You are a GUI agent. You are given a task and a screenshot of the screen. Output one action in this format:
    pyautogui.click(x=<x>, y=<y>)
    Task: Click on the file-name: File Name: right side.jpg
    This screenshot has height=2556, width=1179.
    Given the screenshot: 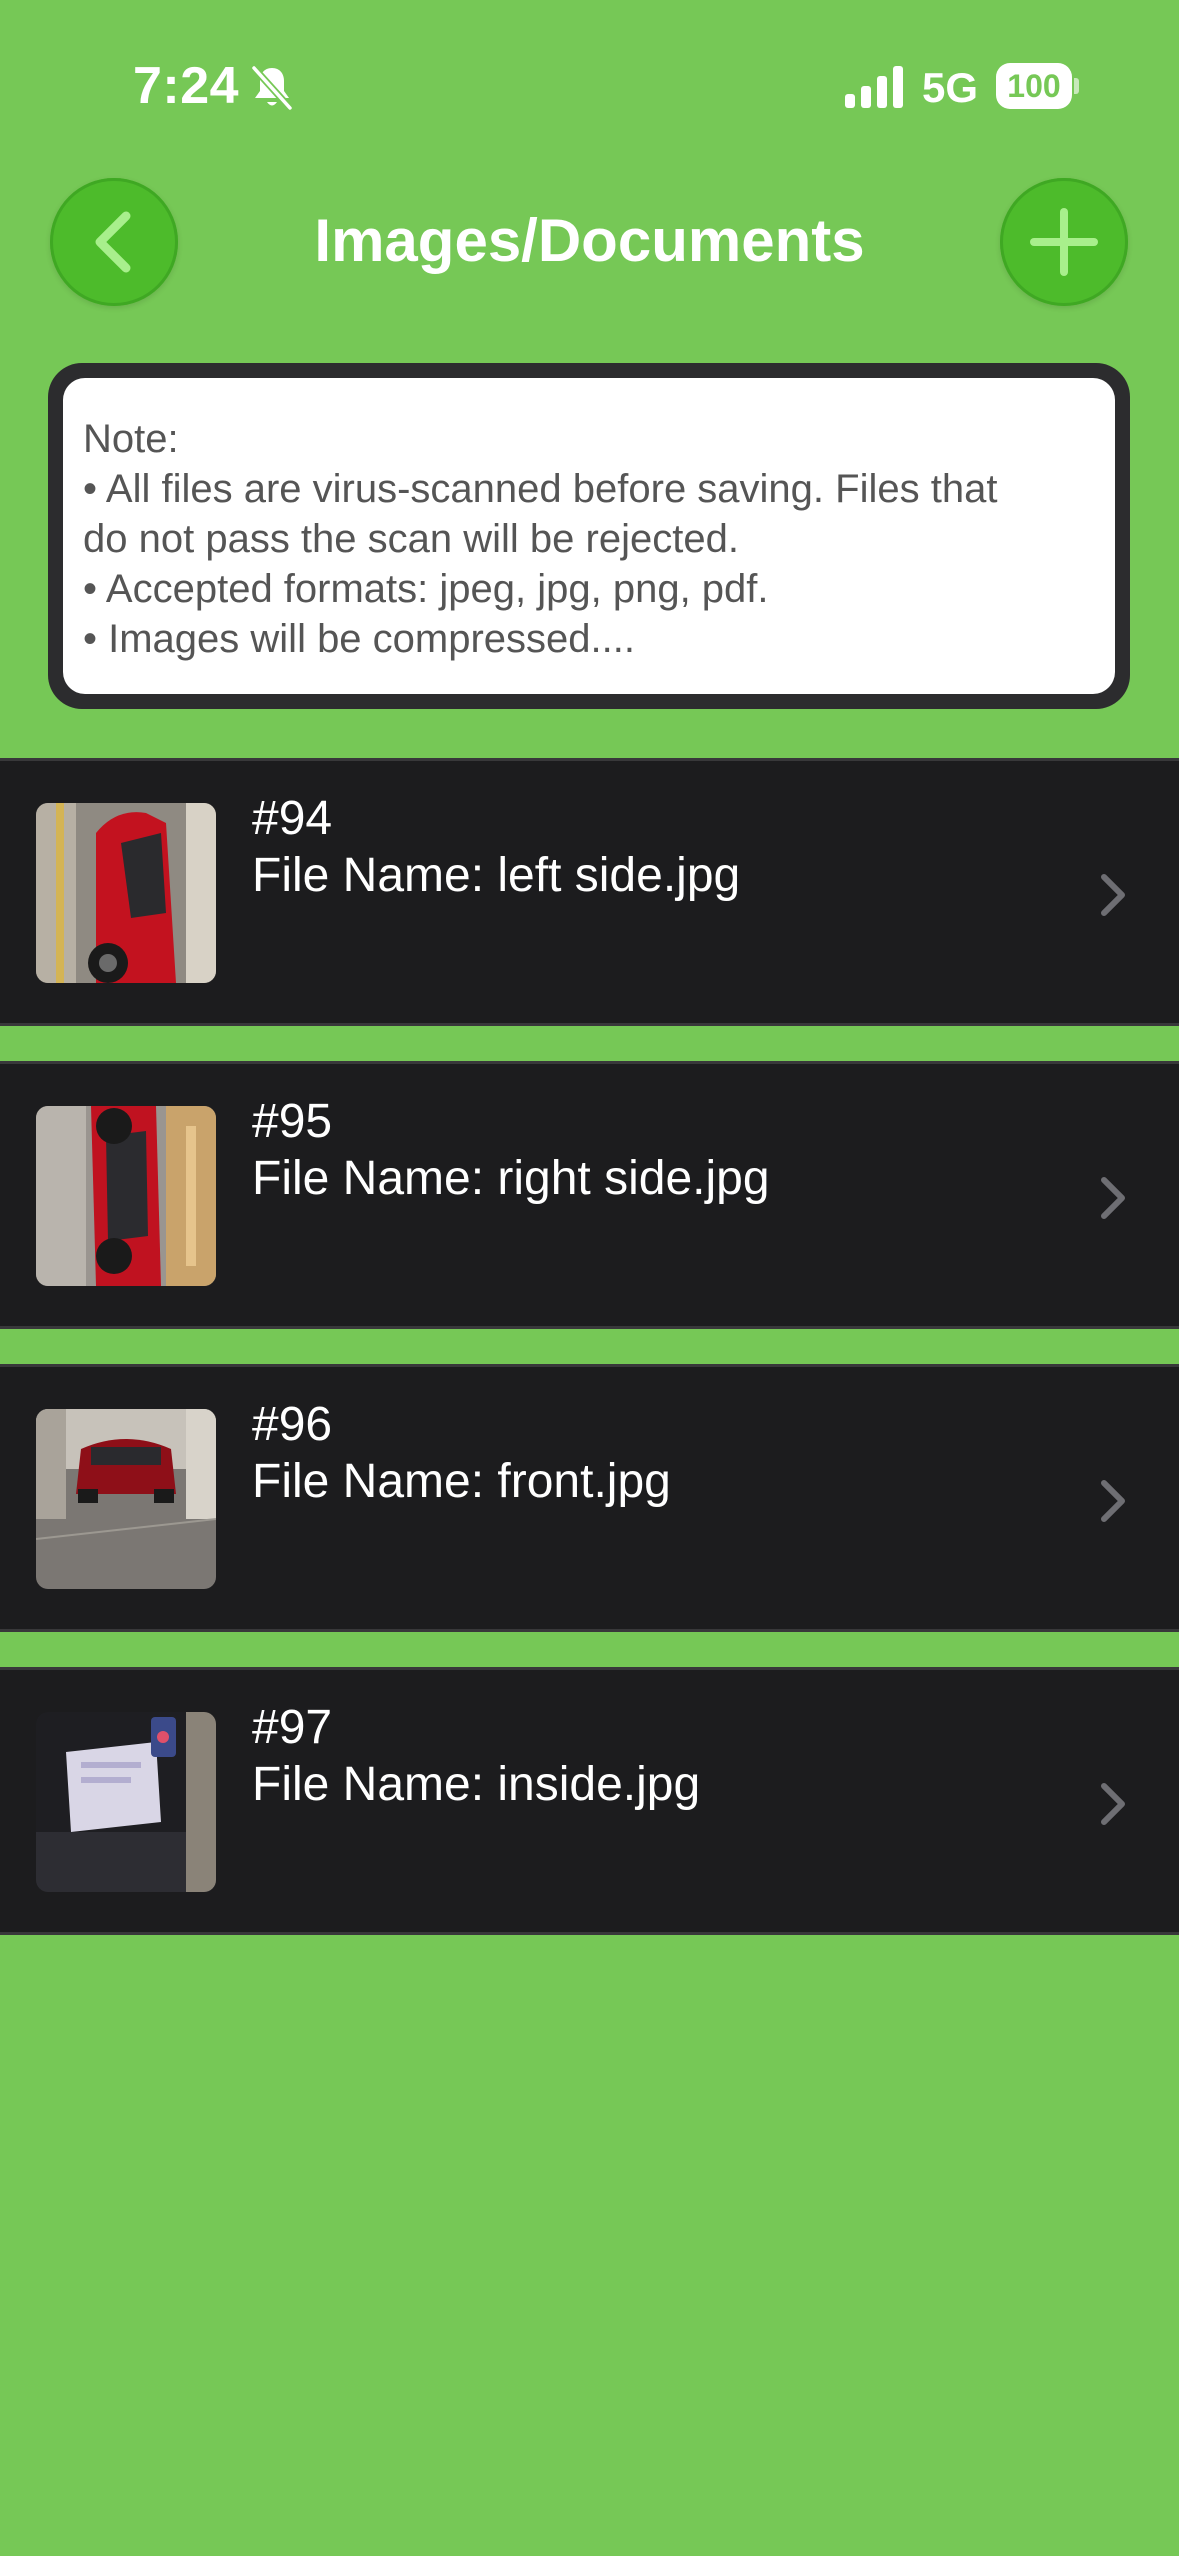 What is the action you would take?
    pyautogui.click(x=511, y=1178)
    